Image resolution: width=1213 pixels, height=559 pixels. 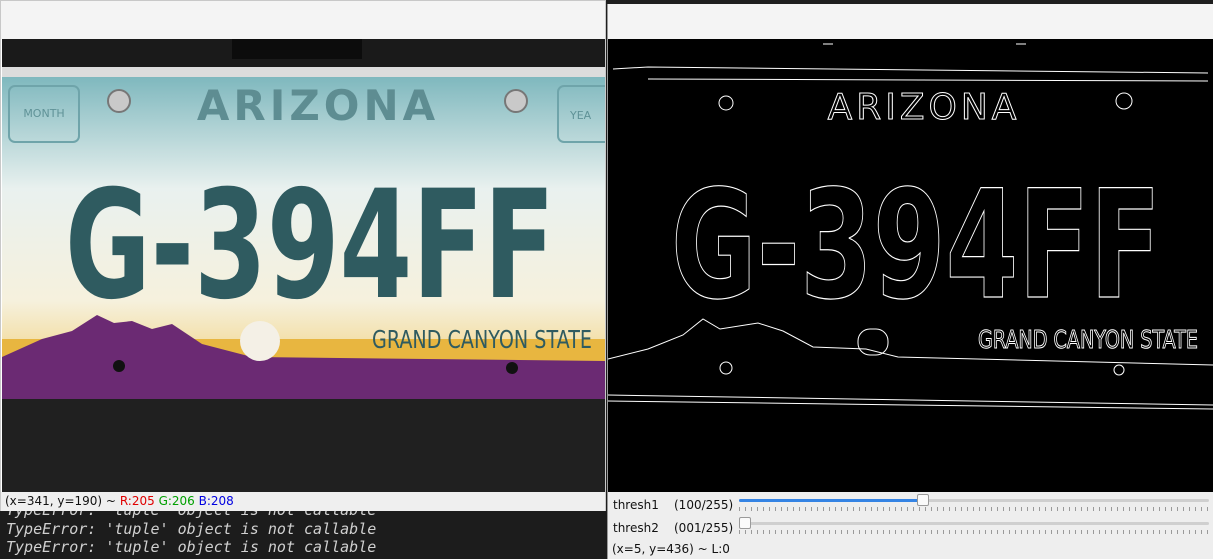 What do you see at coordinates (1088, 339) in the screenshot?
I see `edge-slogan-text: GRAND CANYON STATE` at bounding box center [1088, 339].